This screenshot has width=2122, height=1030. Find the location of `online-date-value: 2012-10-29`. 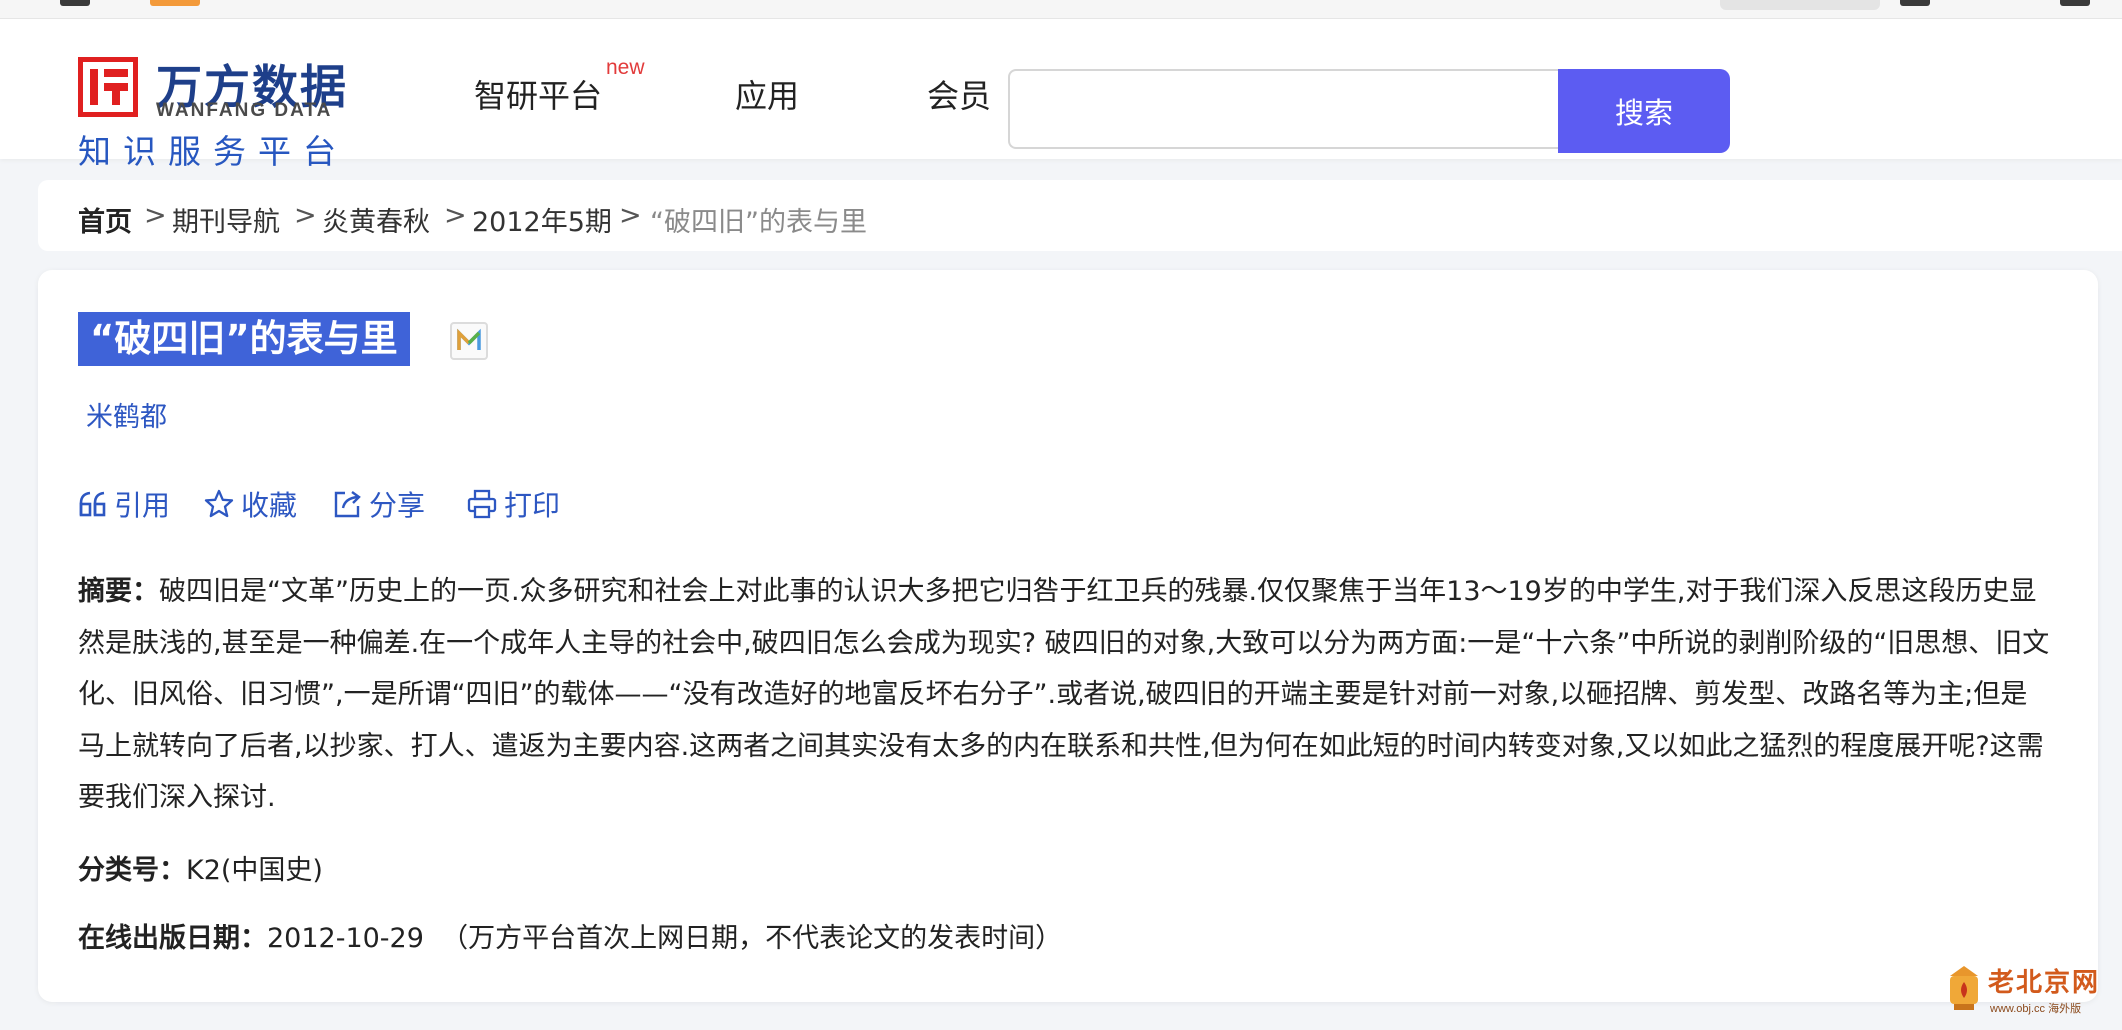

online-date-value: 2012-10-29 is located at coordinates (345, 938).